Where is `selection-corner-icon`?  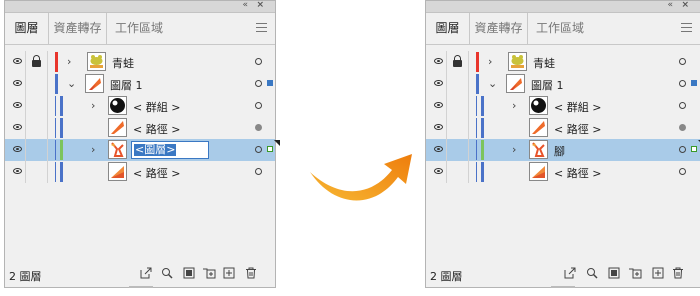
selection-corner-icon is located at coordinates (277, 143).